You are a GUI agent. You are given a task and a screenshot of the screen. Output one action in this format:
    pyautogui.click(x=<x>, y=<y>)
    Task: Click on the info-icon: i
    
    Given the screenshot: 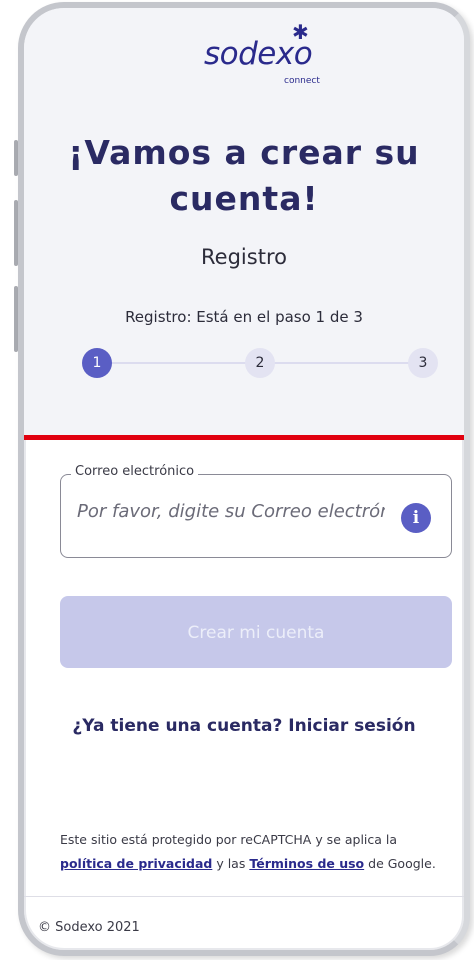 What is the action you would take?
    pyautogui.click(x=416, y=518)
    